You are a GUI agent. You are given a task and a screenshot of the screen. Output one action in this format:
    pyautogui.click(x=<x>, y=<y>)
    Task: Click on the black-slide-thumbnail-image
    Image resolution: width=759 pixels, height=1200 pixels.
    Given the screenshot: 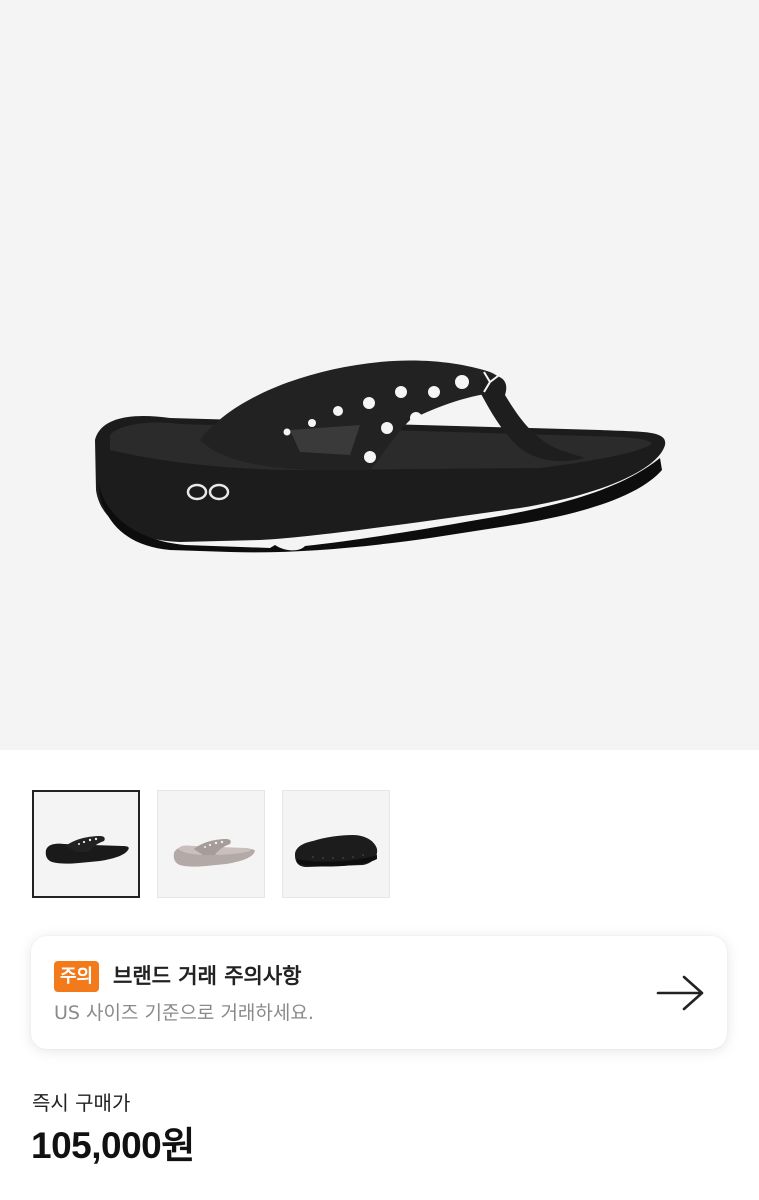 What is the action you would take?
    pyautogui.click(x=336, y=851)
    